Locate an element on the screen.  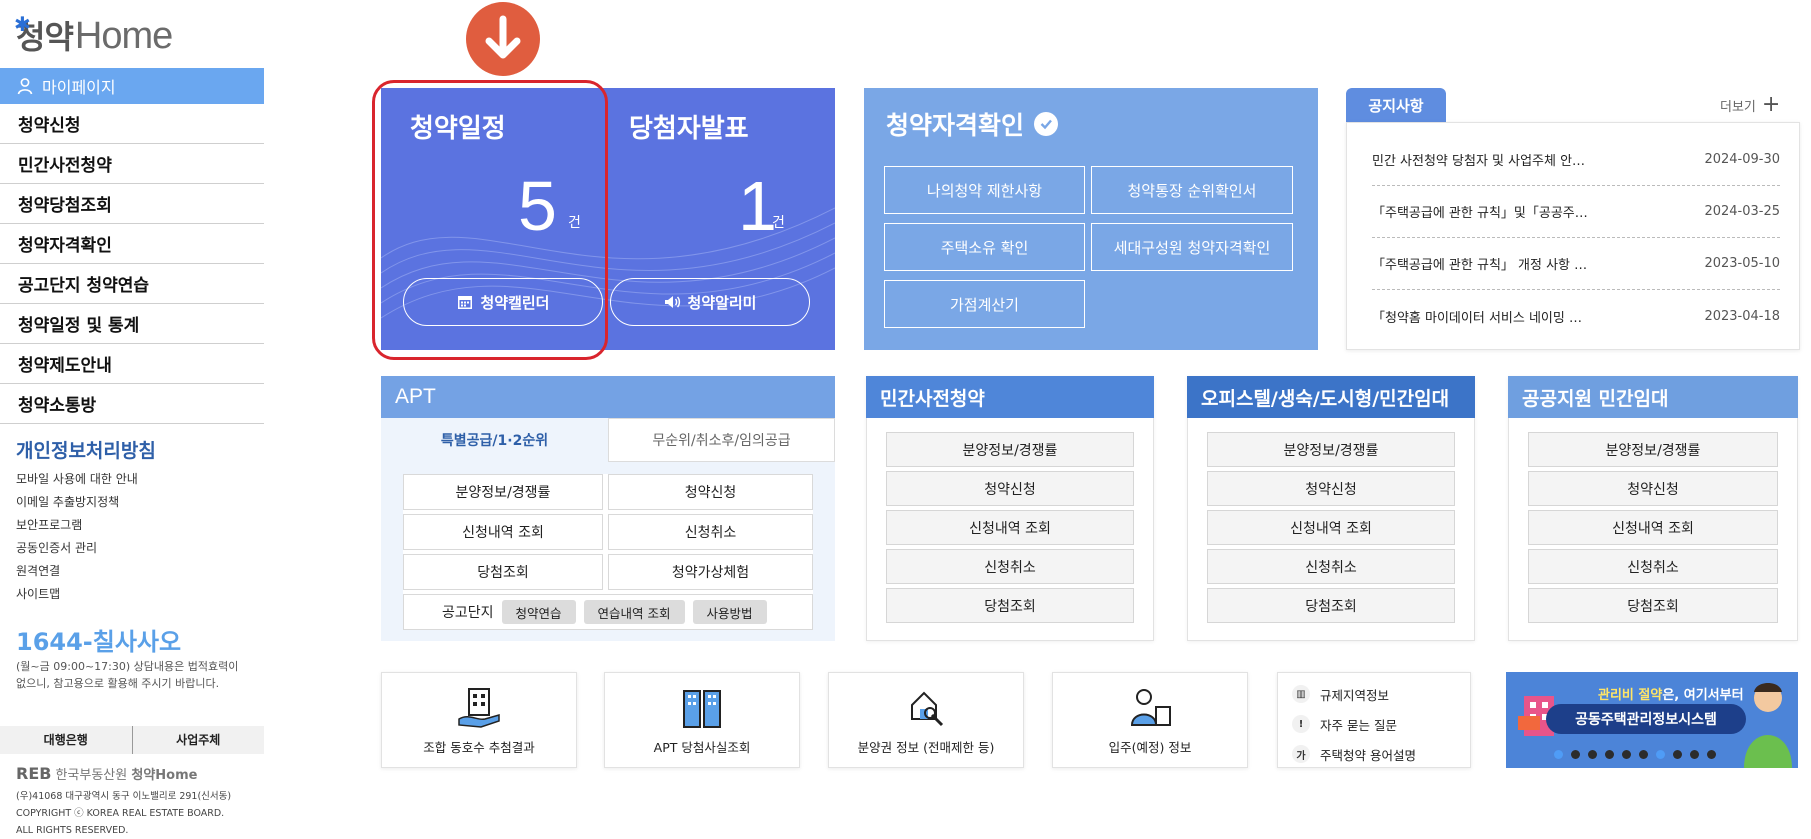
quick-label: APT 당첨사실조회 is located at coordinates (702, 747).